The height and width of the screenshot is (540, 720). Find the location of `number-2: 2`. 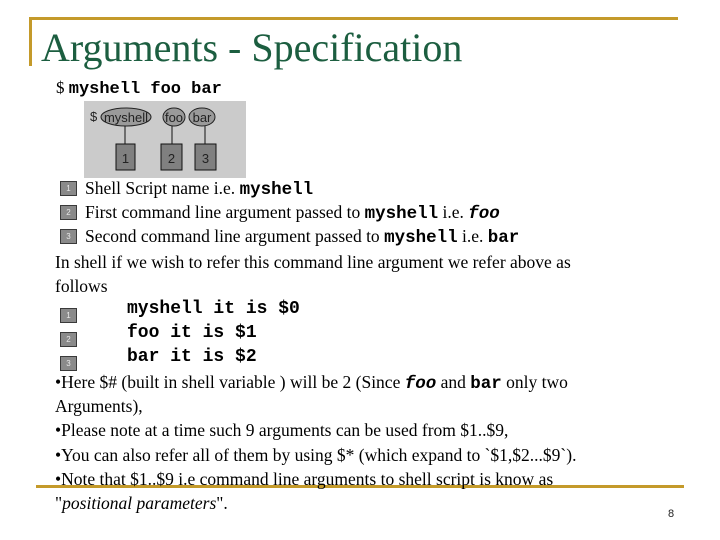

number-2: 2 is located at coordinates (171, 158).